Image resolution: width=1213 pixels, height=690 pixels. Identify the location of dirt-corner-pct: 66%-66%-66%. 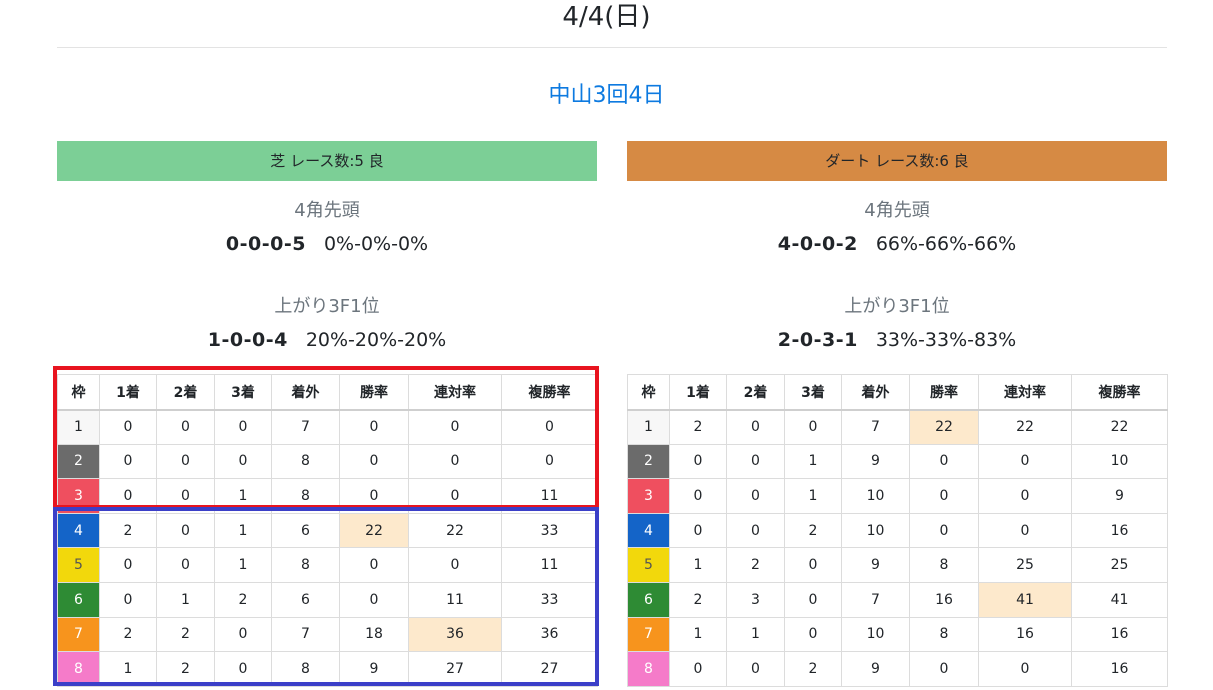
(946, 244).